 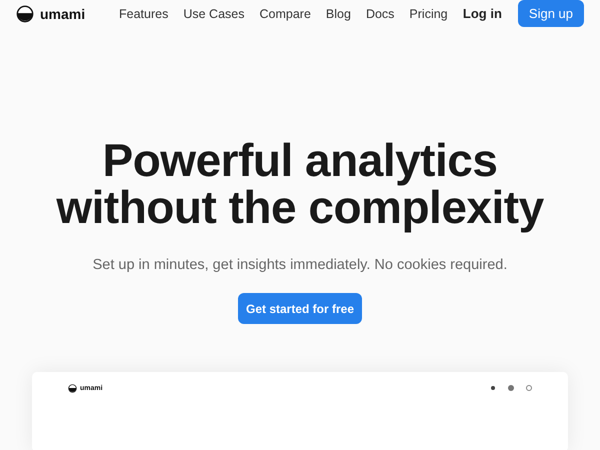 I want to click on dot-icon, so click(x=511, y=388).